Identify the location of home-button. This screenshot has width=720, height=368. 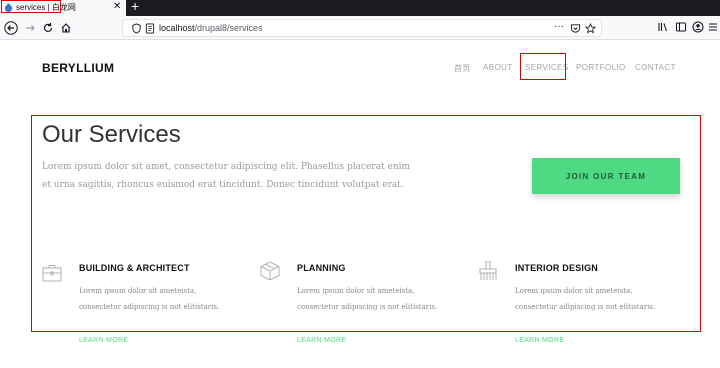
(66, 28).